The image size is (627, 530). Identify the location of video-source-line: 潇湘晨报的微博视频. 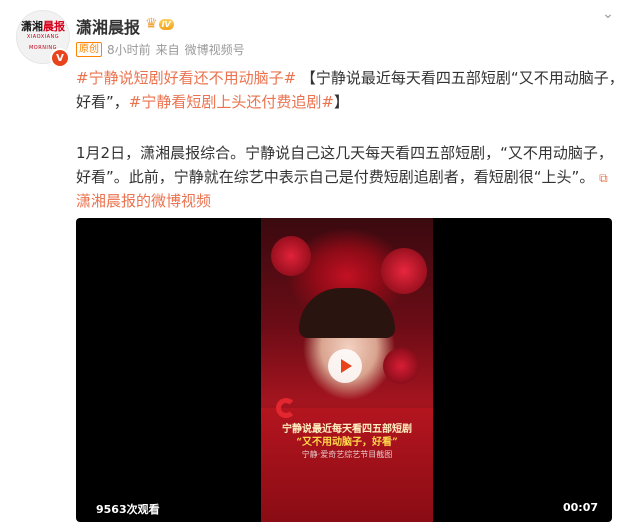
(143, 201).